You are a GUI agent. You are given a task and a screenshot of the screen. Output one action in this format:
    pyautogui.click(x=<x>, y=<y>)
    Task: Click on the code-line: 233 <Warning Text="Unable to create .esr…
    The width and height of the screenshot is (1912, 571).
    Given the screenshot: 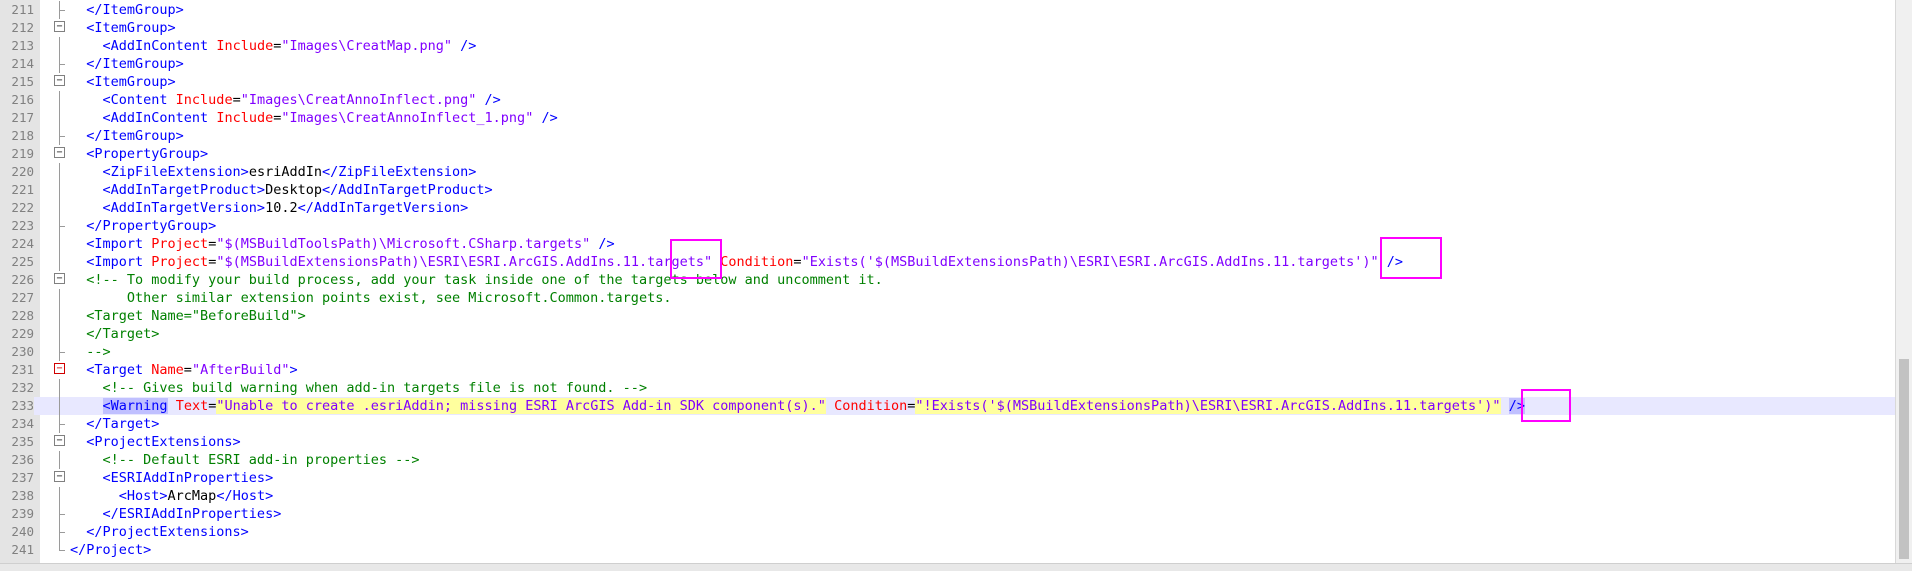 What is the action you would take?
    pyautogui.click(x=947, y=406)
    